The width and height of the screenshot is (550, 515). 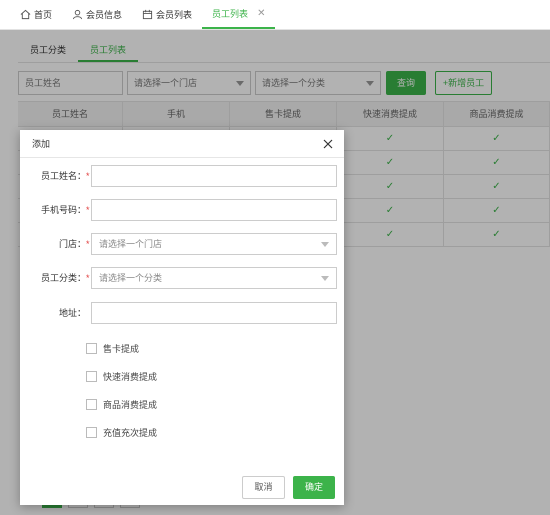 What do you see at coordinates (77, 14) in the screenshot?
I see `user-icon` at bounding box center [77, 14].